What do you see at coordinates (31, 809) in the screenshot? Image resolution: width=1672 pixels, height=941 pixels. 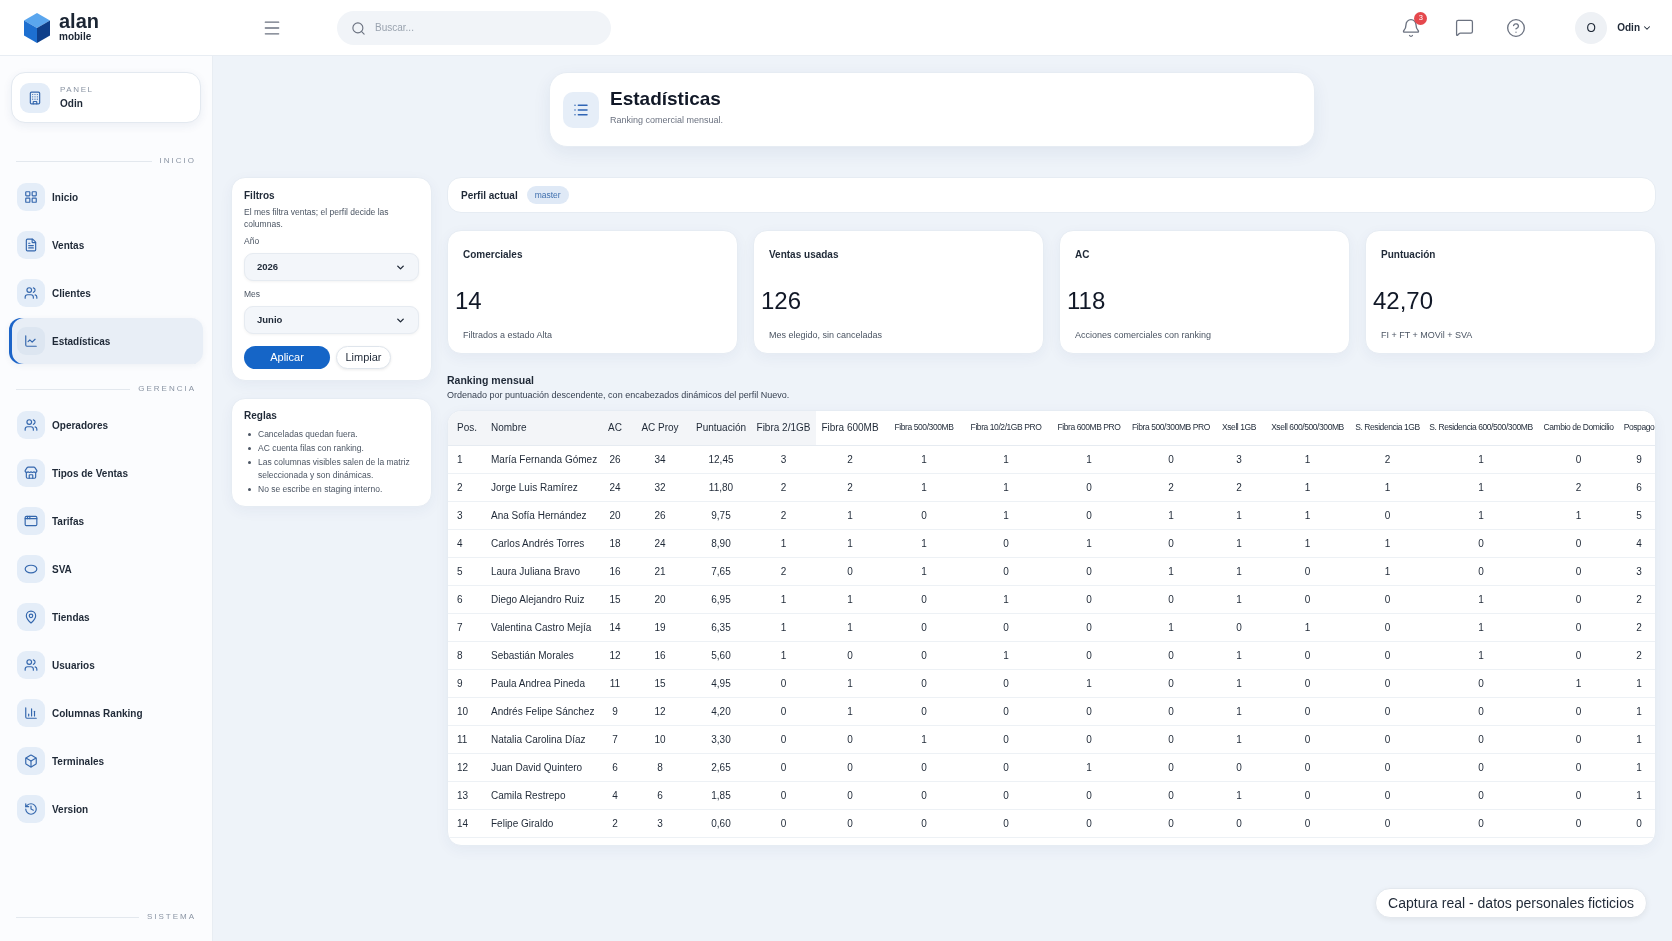 I see `history-icon` at bounding box center [31, 809].